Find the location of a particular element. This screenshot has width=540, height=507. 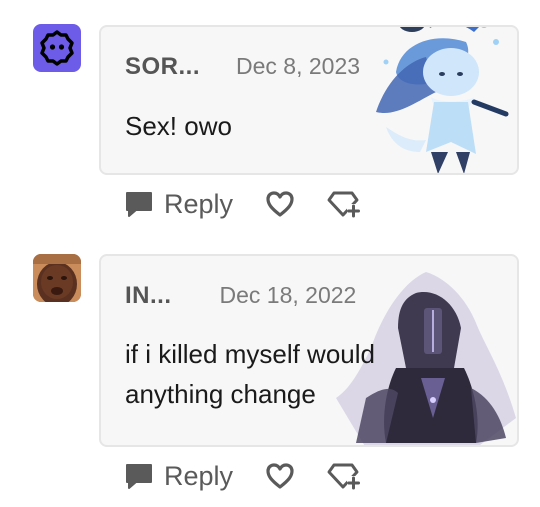

comment-actions-2: Reply is located at coordinates (242, 476).